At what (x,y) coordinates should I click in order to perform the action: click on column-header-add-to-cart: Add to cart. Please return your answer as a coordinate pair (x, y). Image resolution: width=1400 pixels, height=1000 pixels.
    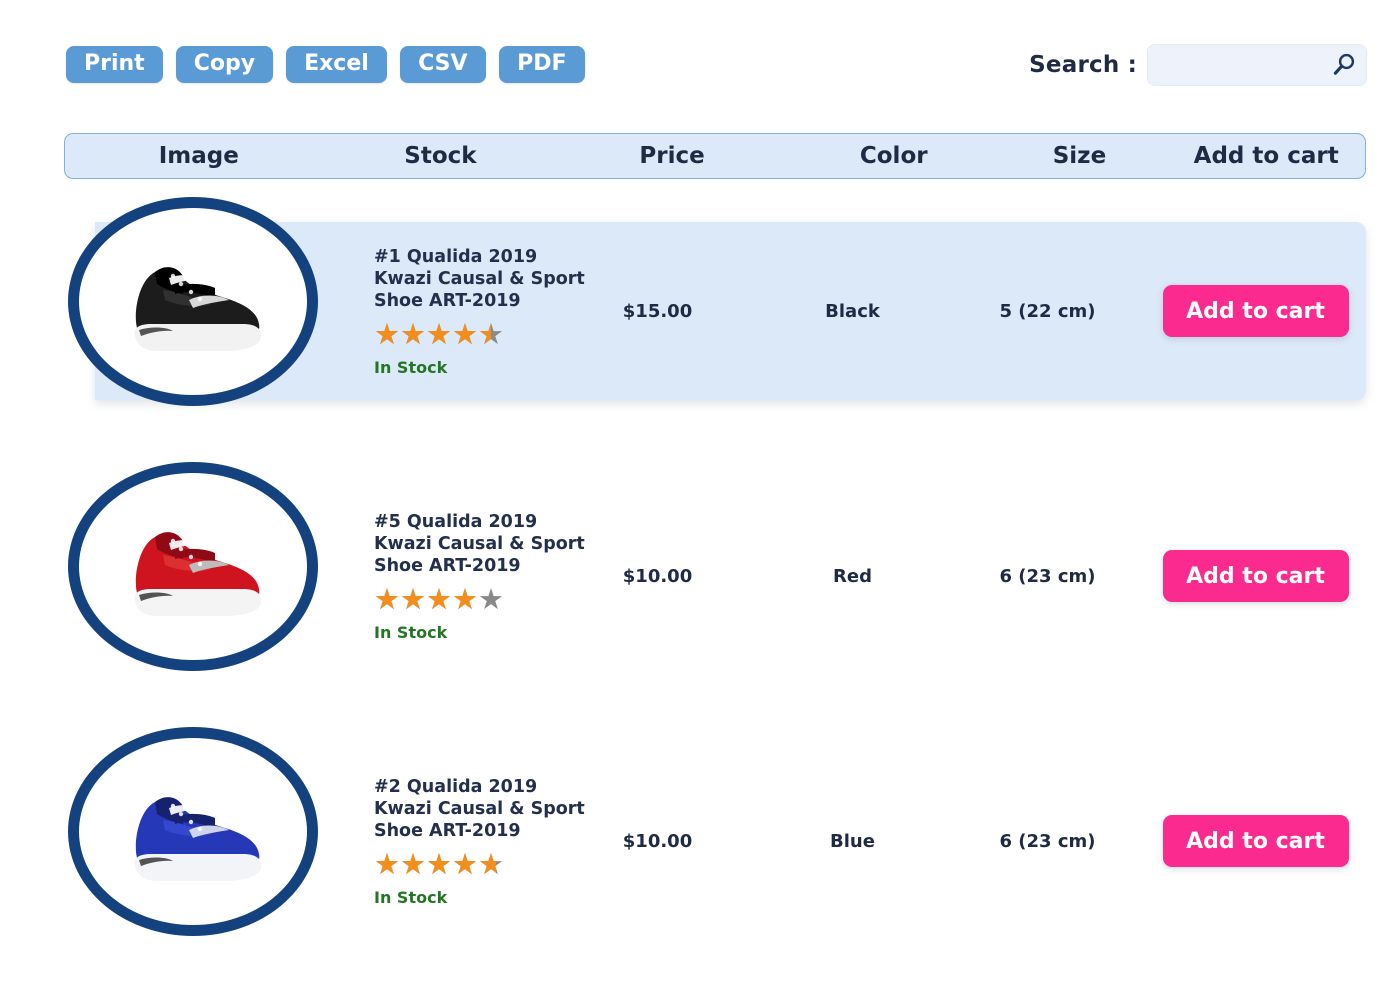
    Looking at the image, I should click on (1266, 156).